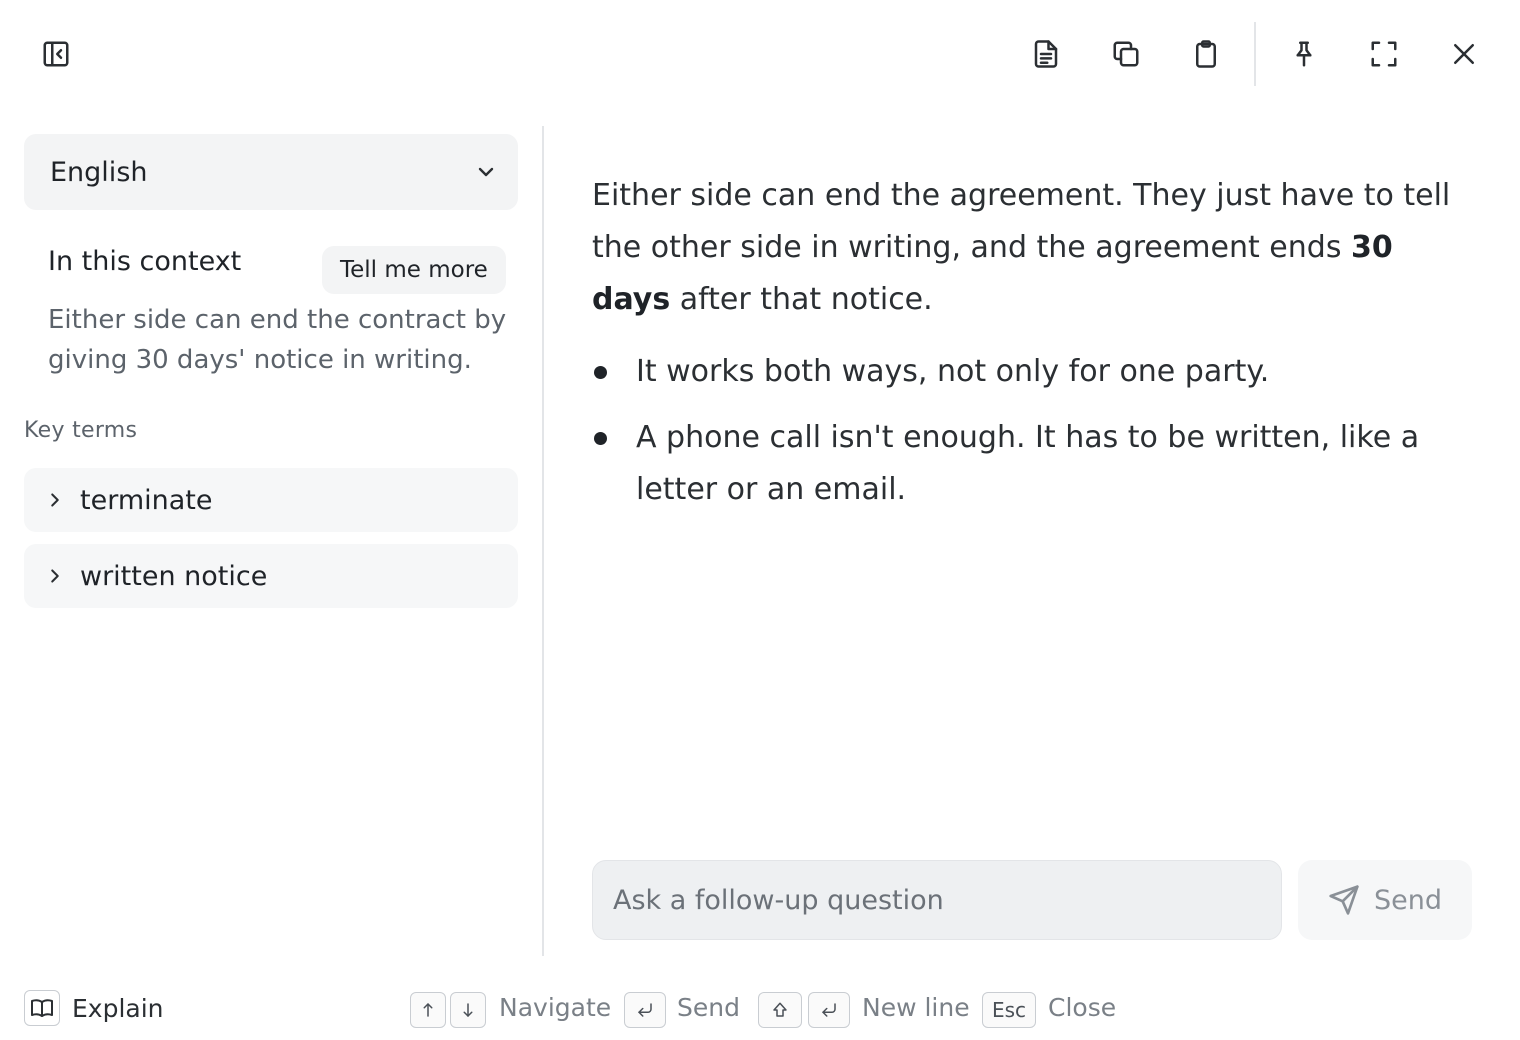  What do you see at coordinates (1344, 900) in the screenshot?
I see `send-icon` at bounding box center [1344, 900].